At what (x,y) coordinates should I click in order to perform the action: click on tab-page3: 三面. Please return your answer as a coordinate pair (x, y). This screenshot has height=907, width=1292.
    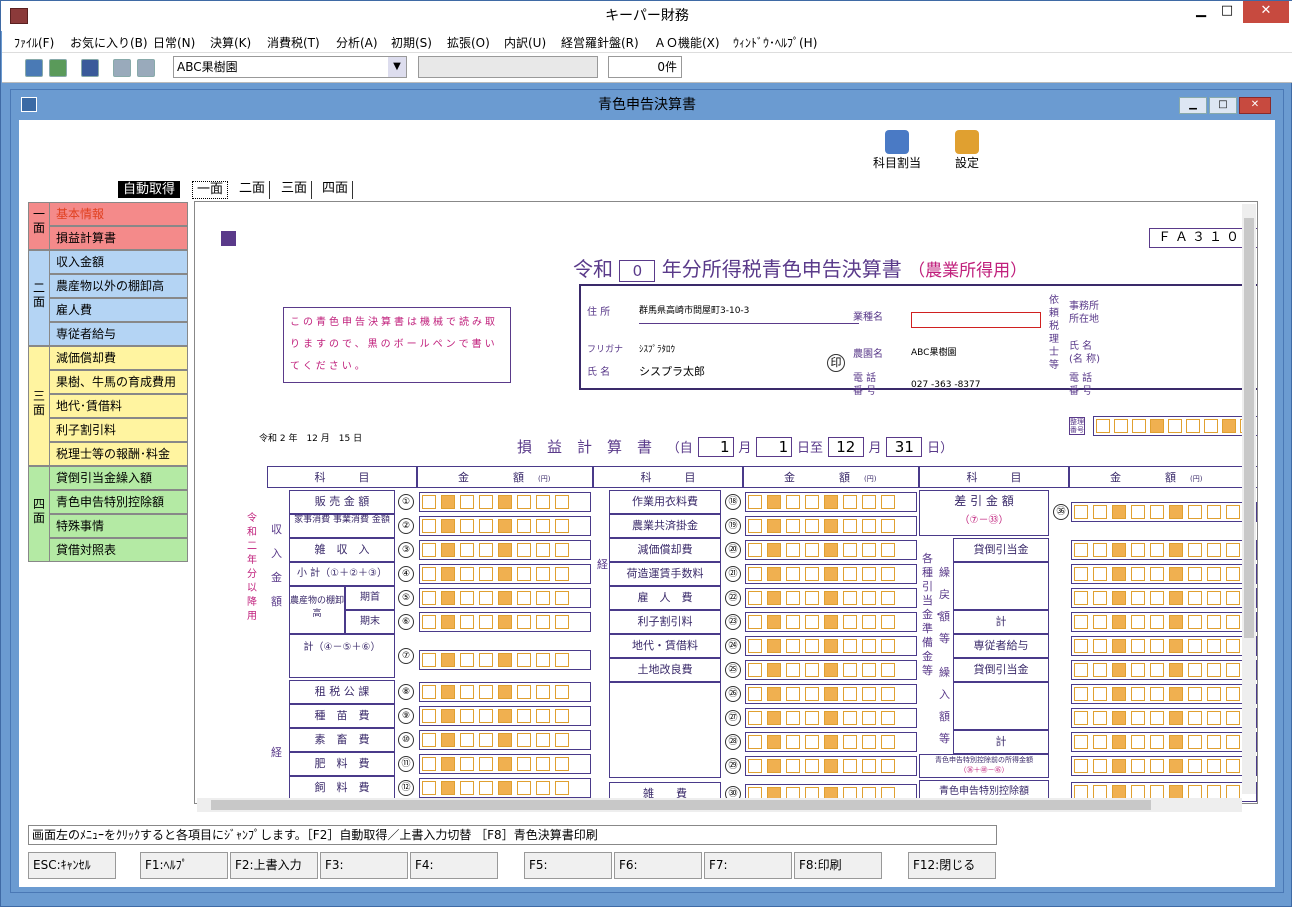
    Looking at the image, I should click on (295, 190).